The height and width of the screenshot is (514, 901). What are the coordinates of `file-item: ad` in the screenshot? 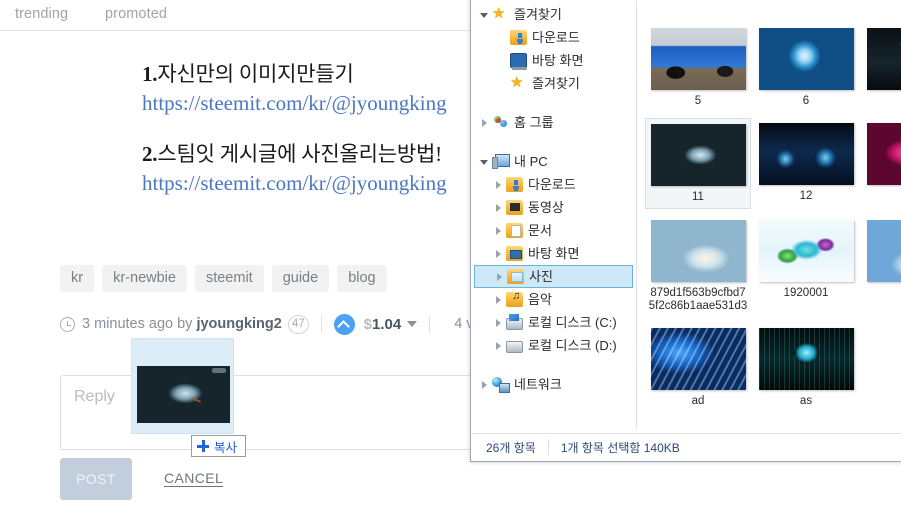 It's located at (698, 367).